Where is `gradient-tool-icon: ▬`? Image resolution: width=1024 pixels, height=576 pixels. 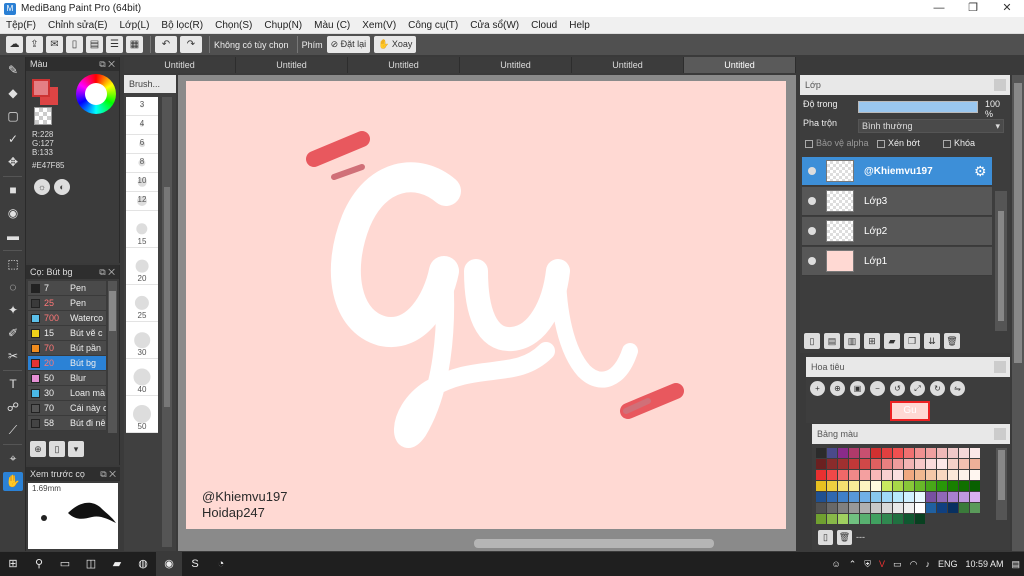 gradient-tool-icon: ▬ is located at coordinates (13, 236).